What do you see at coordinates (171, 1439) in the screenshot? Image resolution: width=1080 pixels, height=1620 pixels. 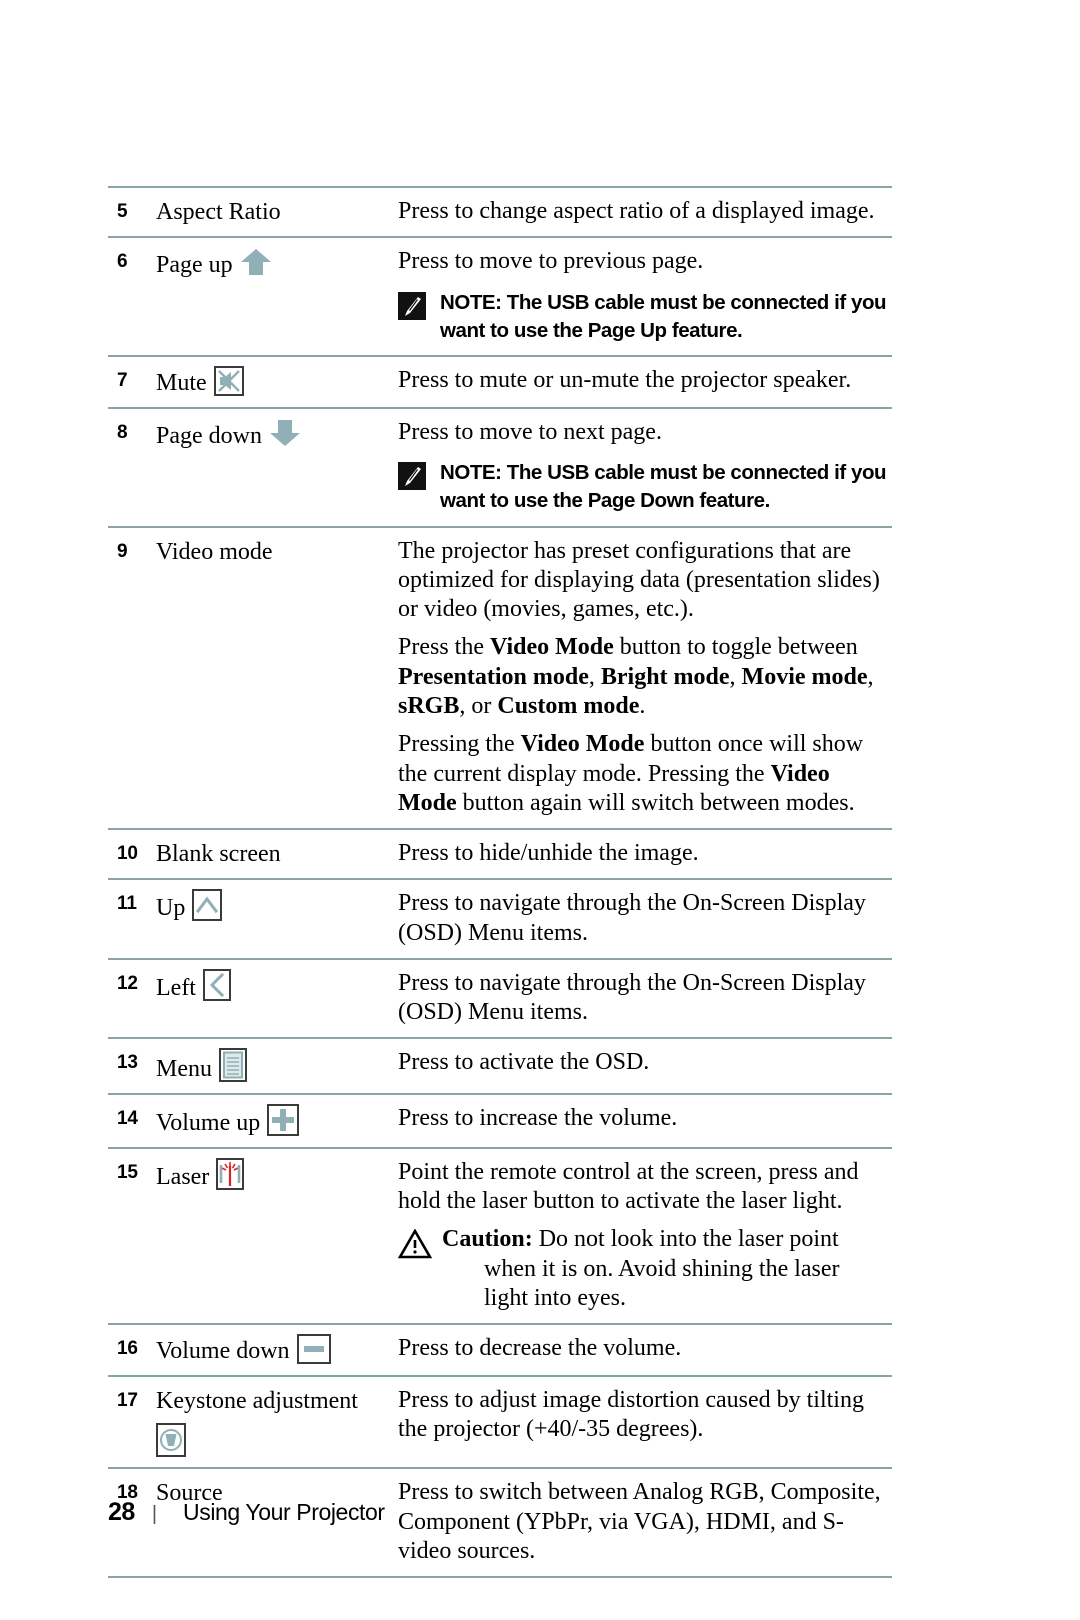 I see `keystone-boxed-icon` at bounding box center [171, 1439].